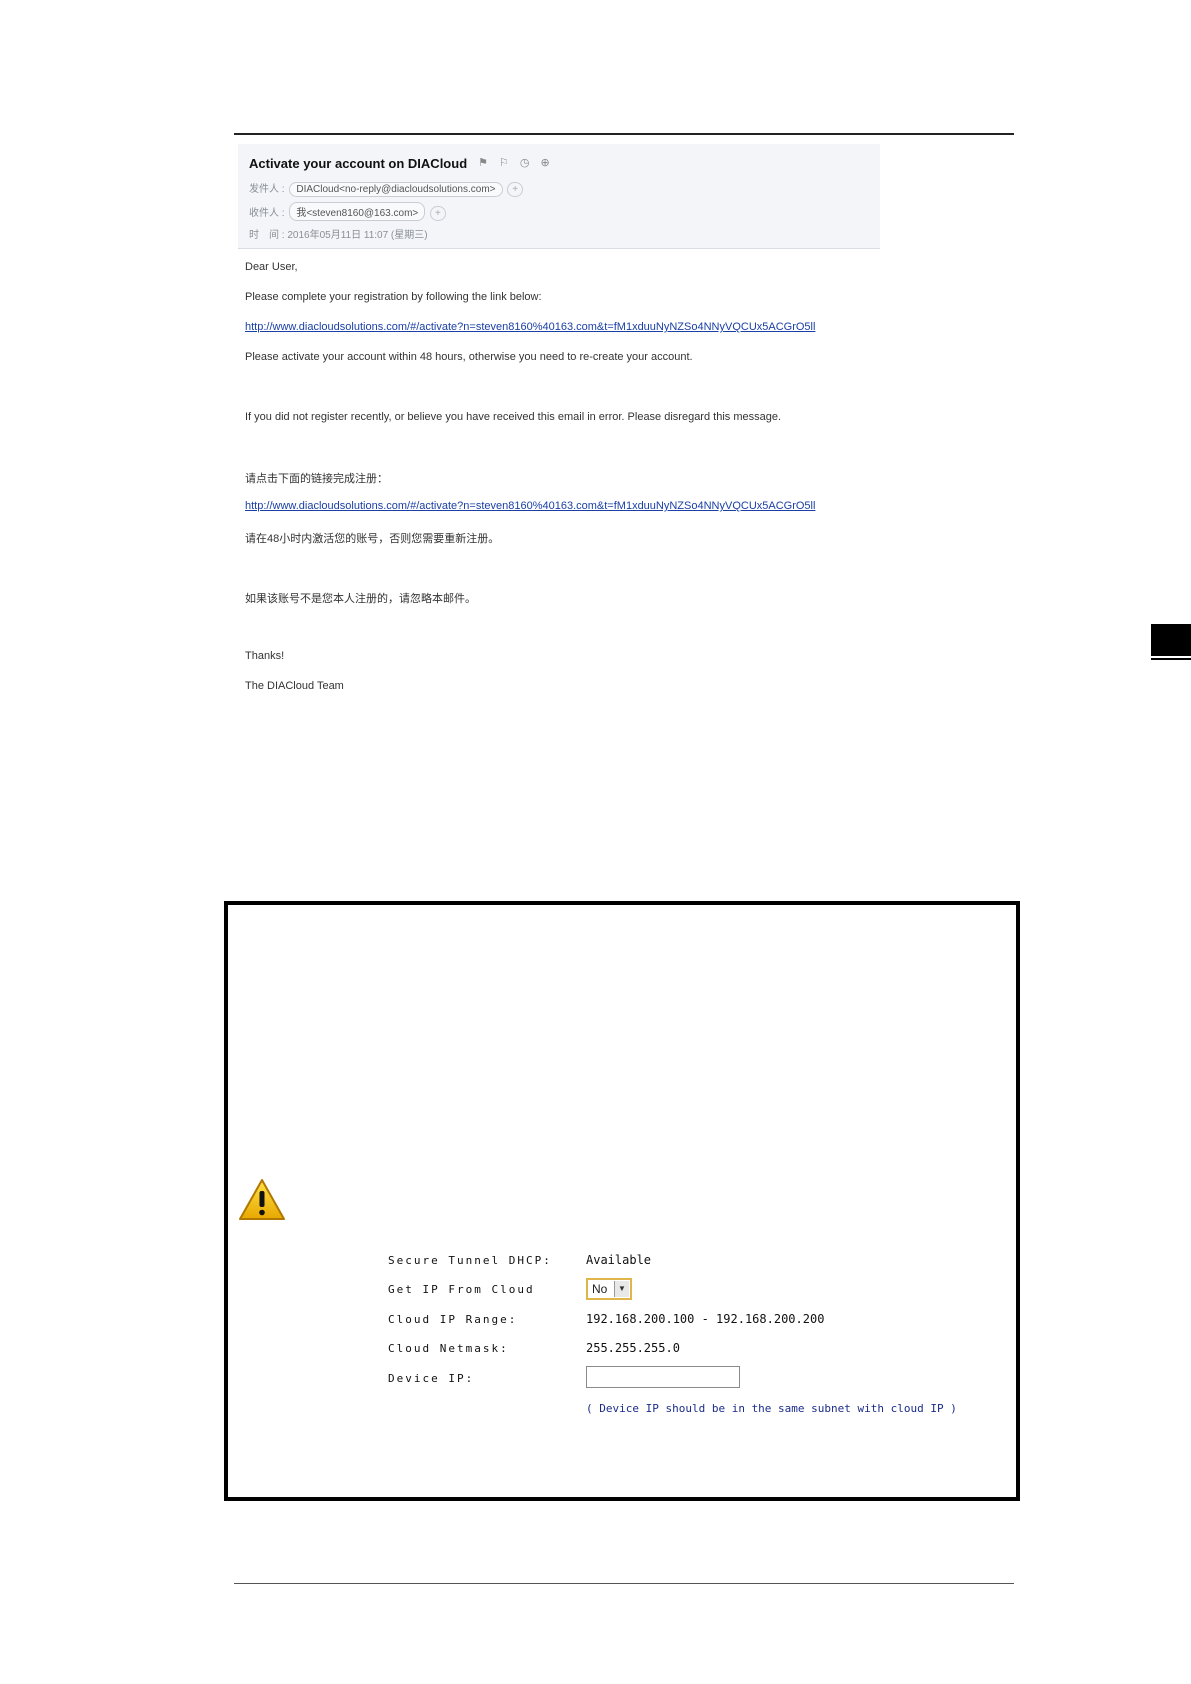 The image size is (1191, 1684). Describe the element at coordinates (633, 1348) in the screenshot. I see `cloud-netmask-value: 255.255.255.0` at that location.